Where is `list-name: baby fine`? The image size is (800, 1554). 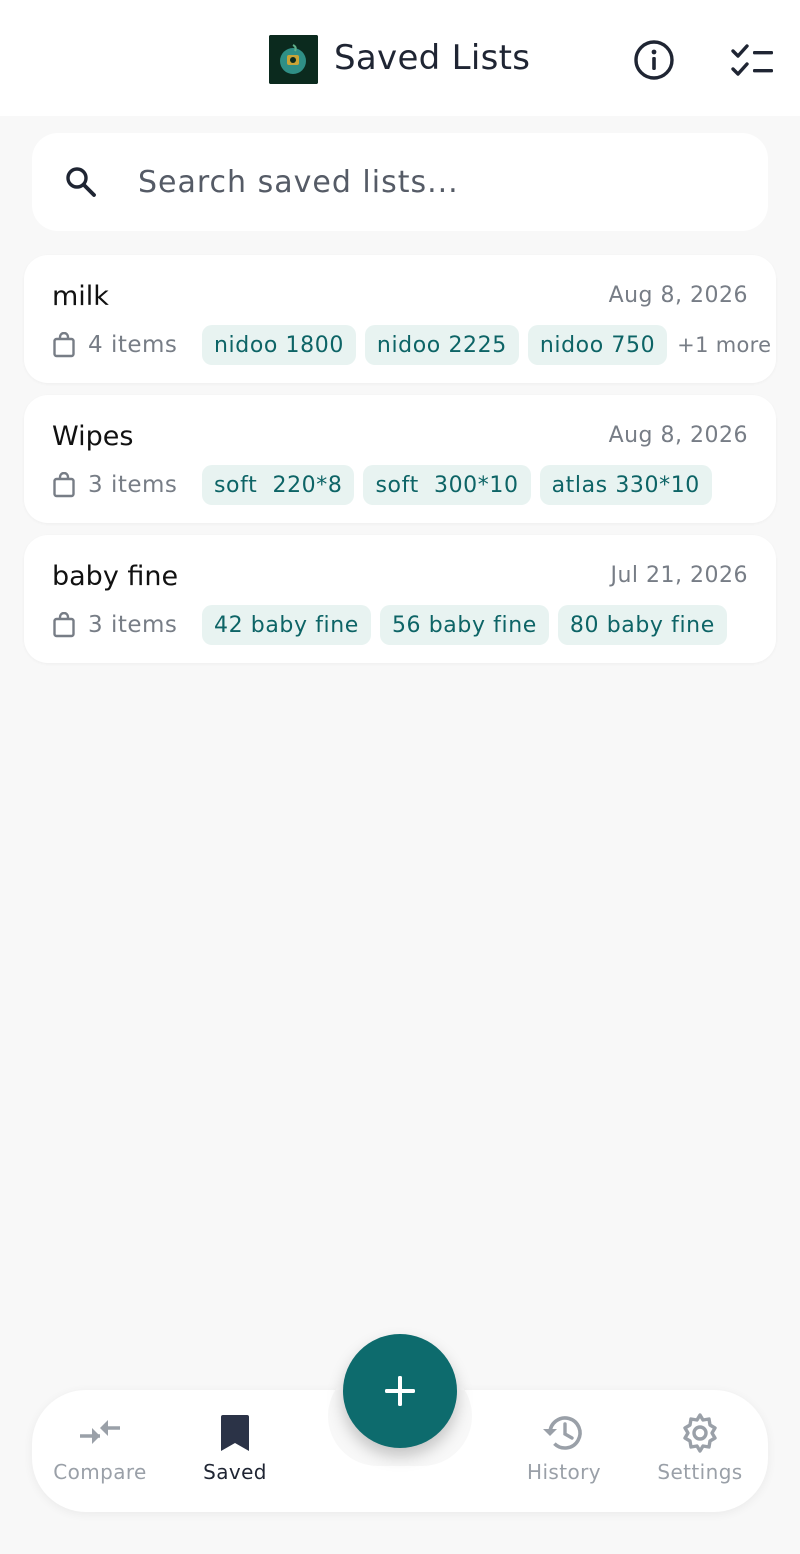 list-name: baby fine is located at coordinates (115, 576).